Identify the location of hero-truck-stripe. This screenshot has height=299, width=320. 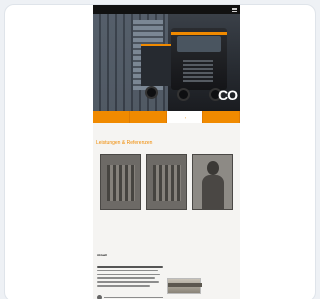
(199, 33).